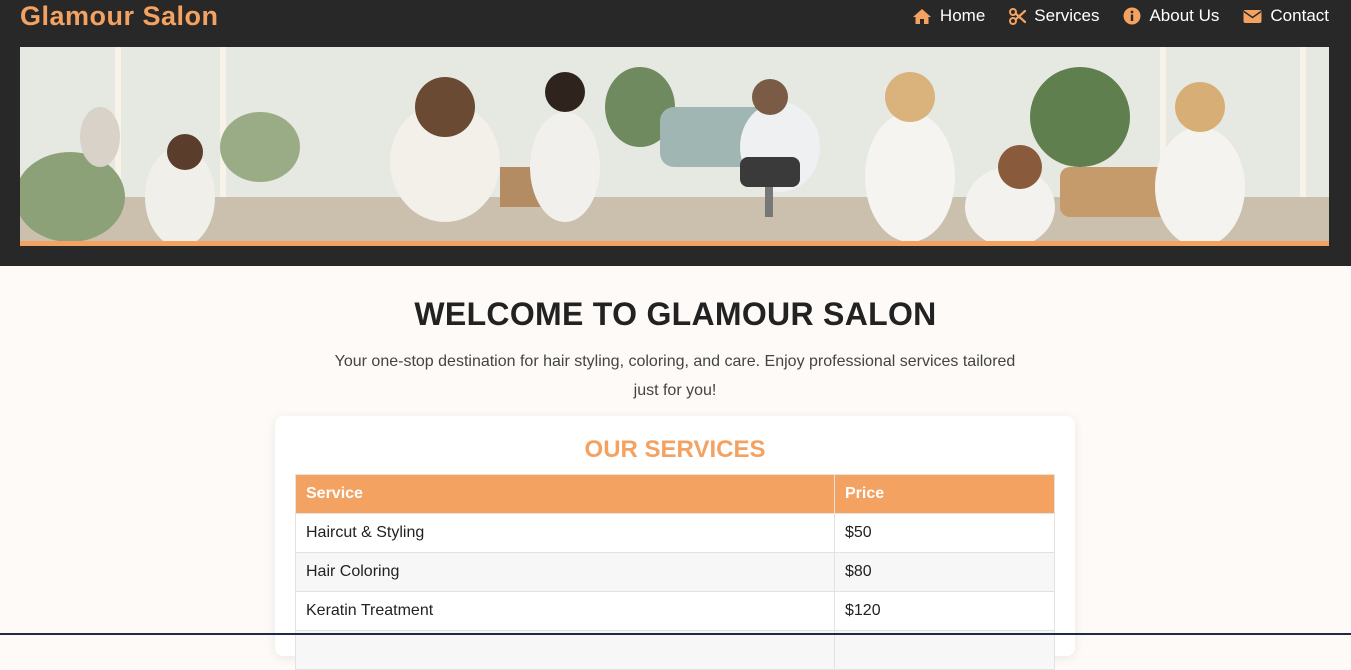  I want to click on brand-logo-text: Glamour Salon, so click(119, 16).